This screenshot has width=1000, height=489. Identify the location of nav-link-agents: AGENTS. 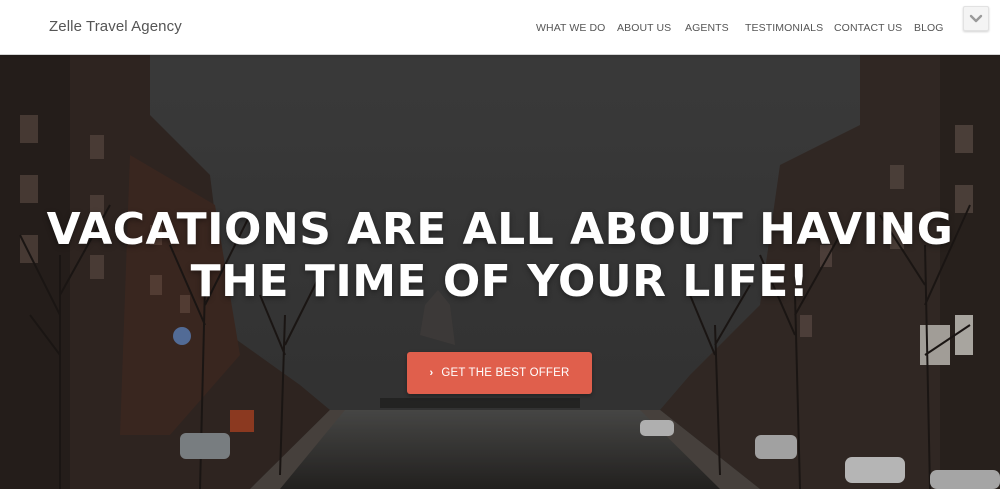
(707, 28).